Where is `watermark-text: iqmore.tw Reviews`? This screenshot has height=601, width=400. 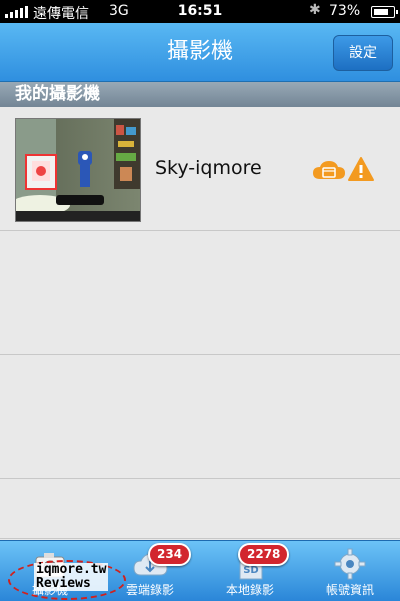 watermark-text: iqmore.tw Reviews is located at coordinates (71, 576).